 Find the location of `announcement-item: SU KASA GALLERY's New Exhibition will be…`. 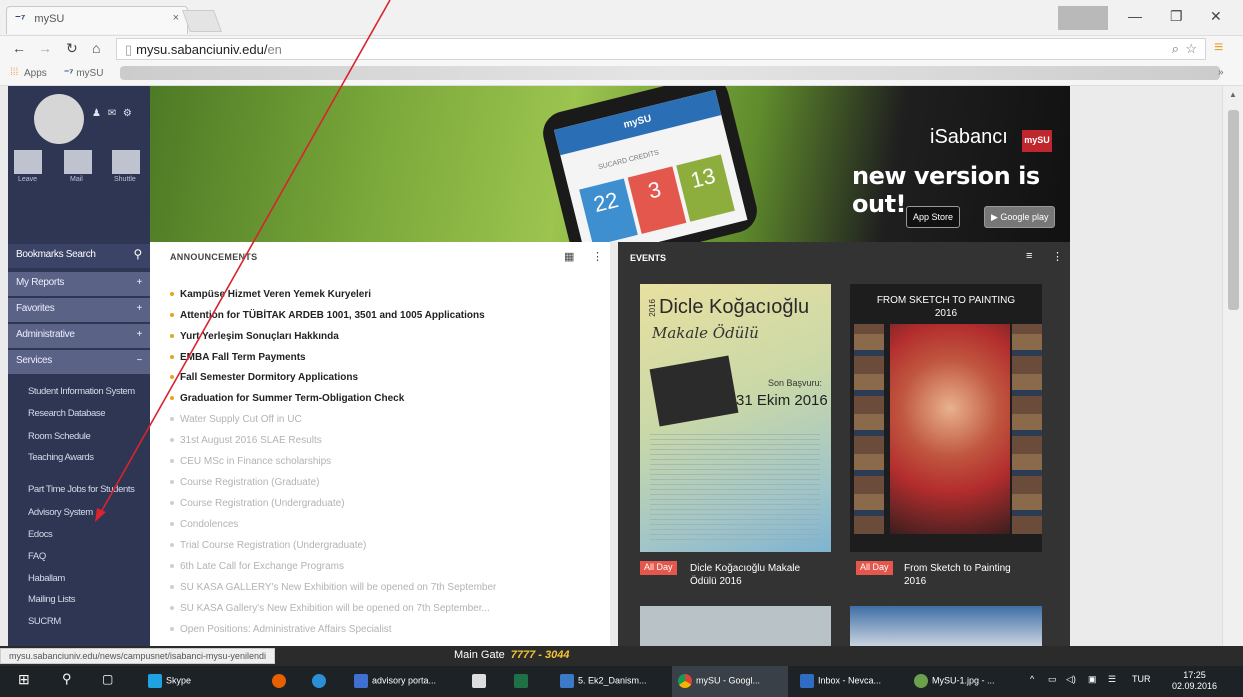

announcement-item: SU KASA GALLERY's New Exhibition will be… is located at coordinates (333, 587).